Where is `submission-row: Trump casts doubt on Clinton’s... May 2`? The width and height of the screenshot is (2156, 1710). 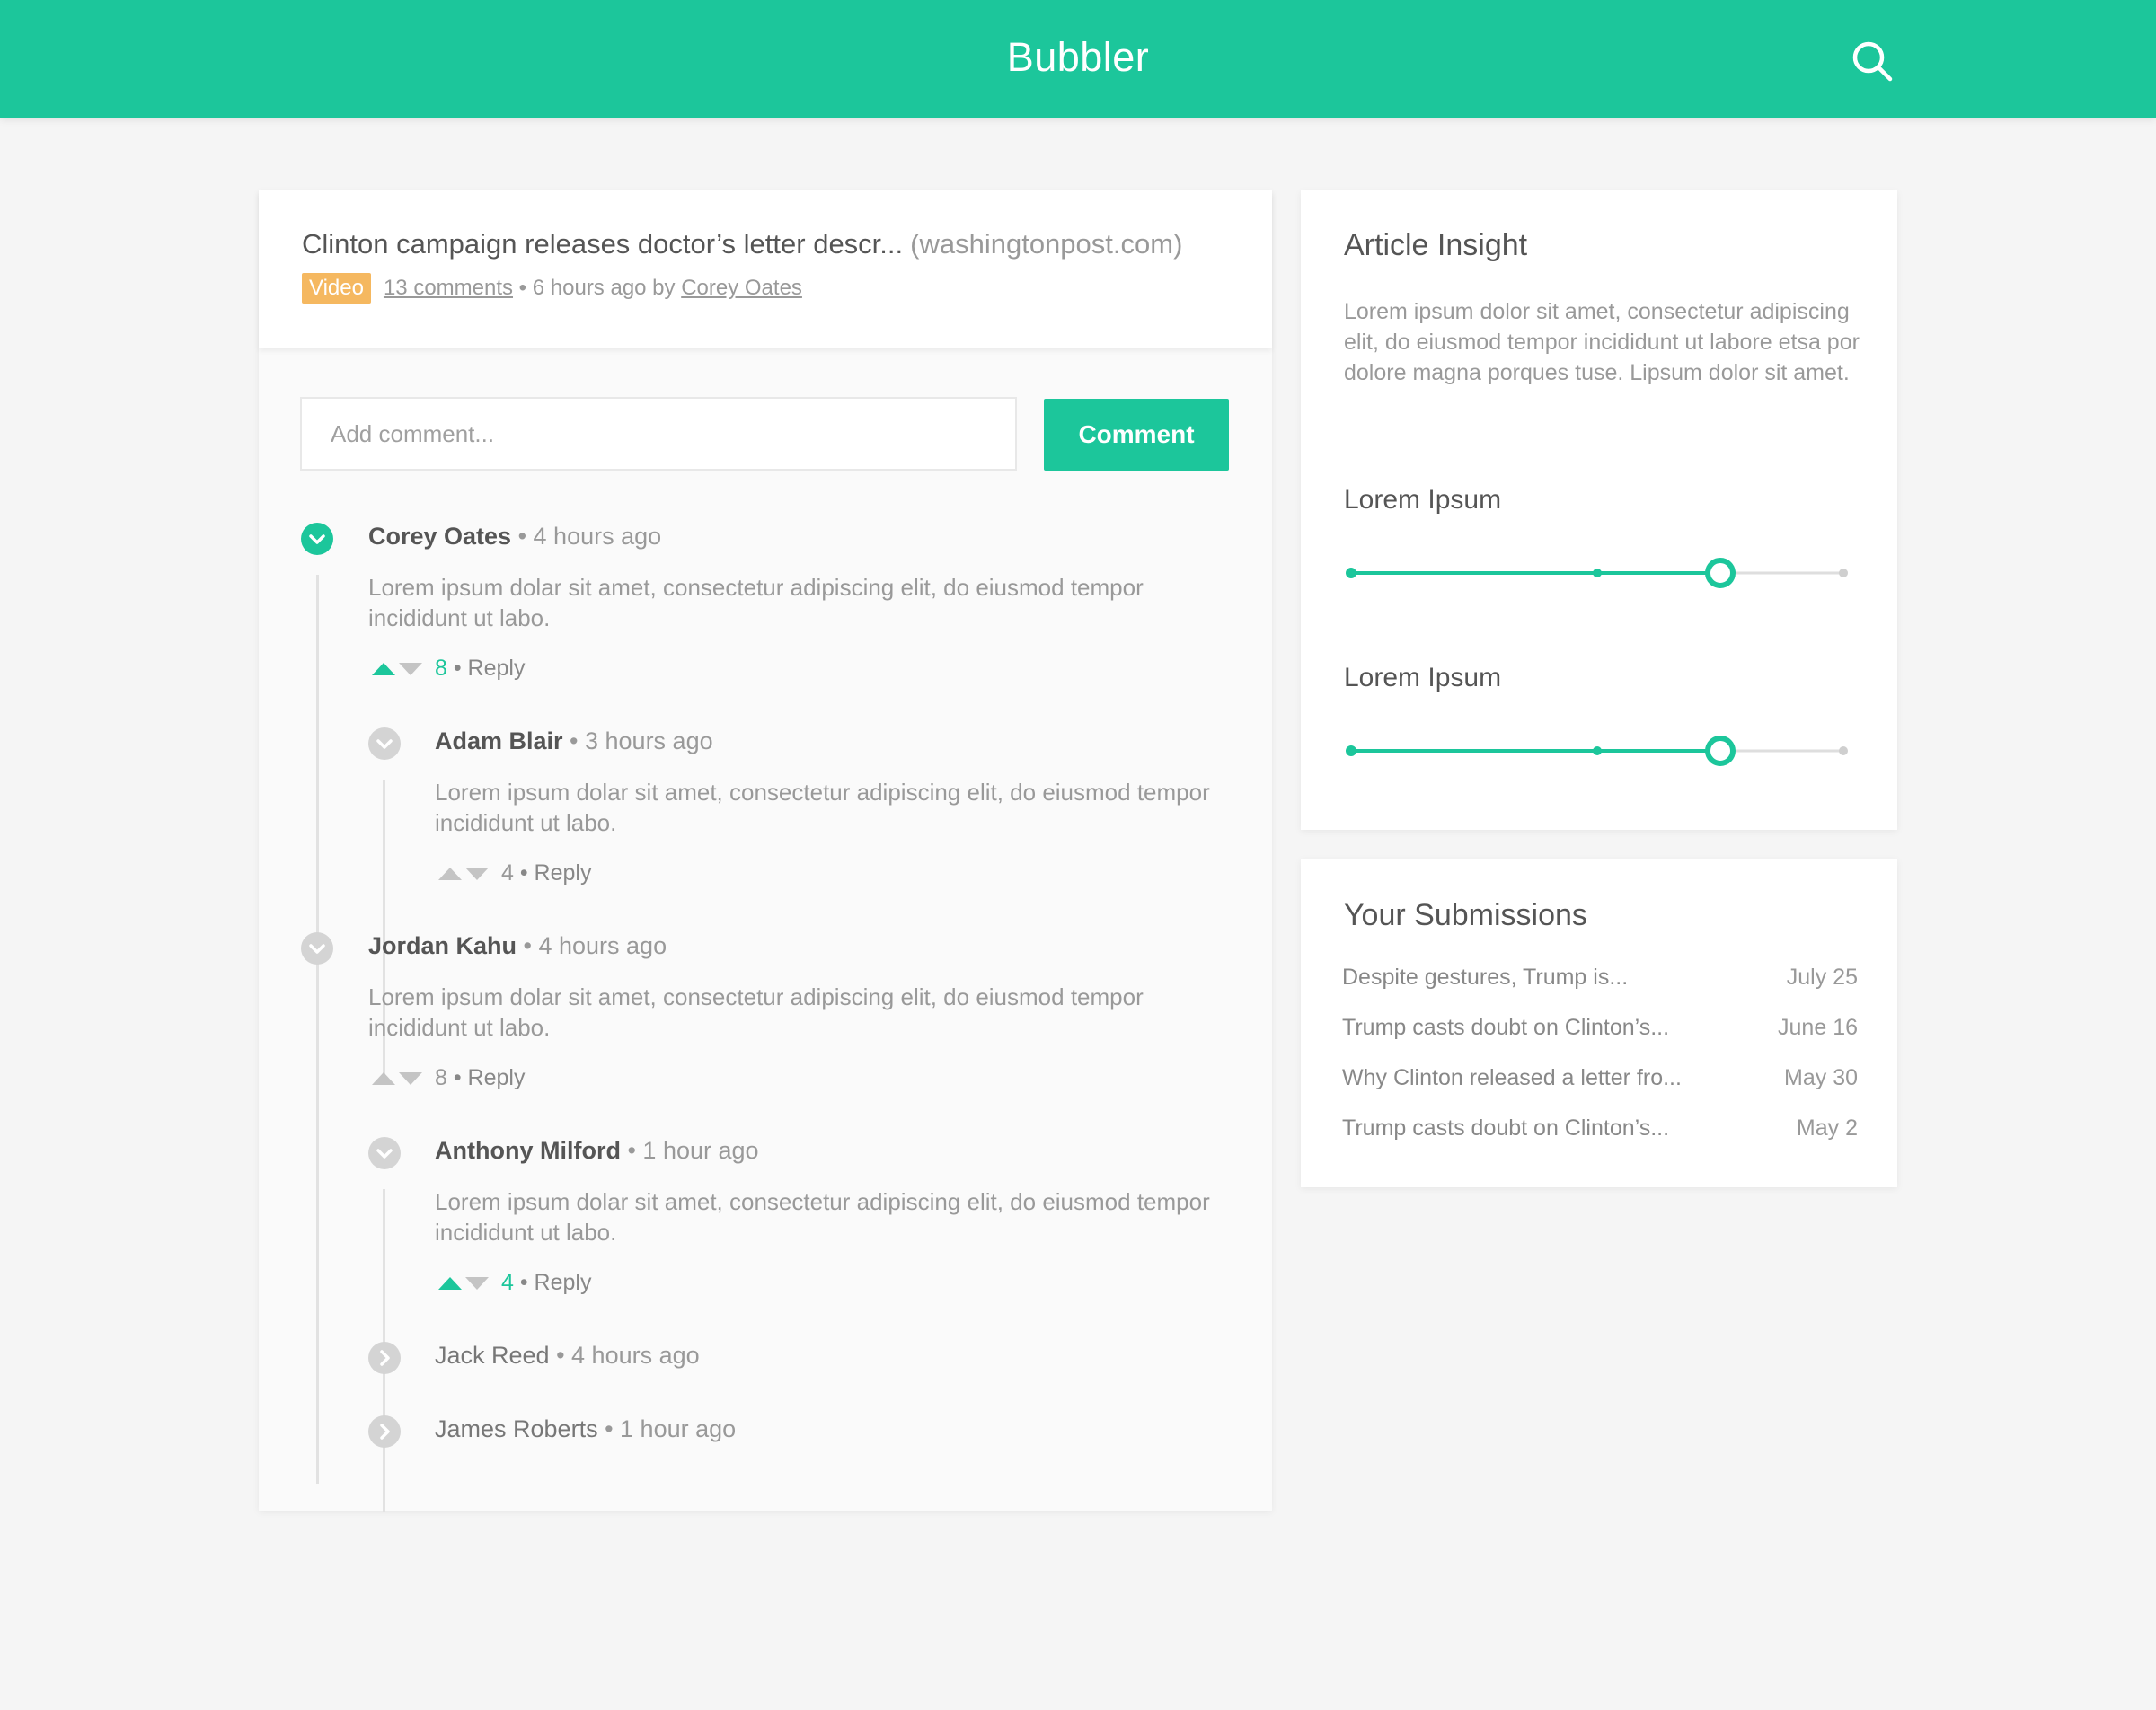 submission-row: Trump casts doubt on Clinton’s... May 2 is located at coordinates (1600, 1133).